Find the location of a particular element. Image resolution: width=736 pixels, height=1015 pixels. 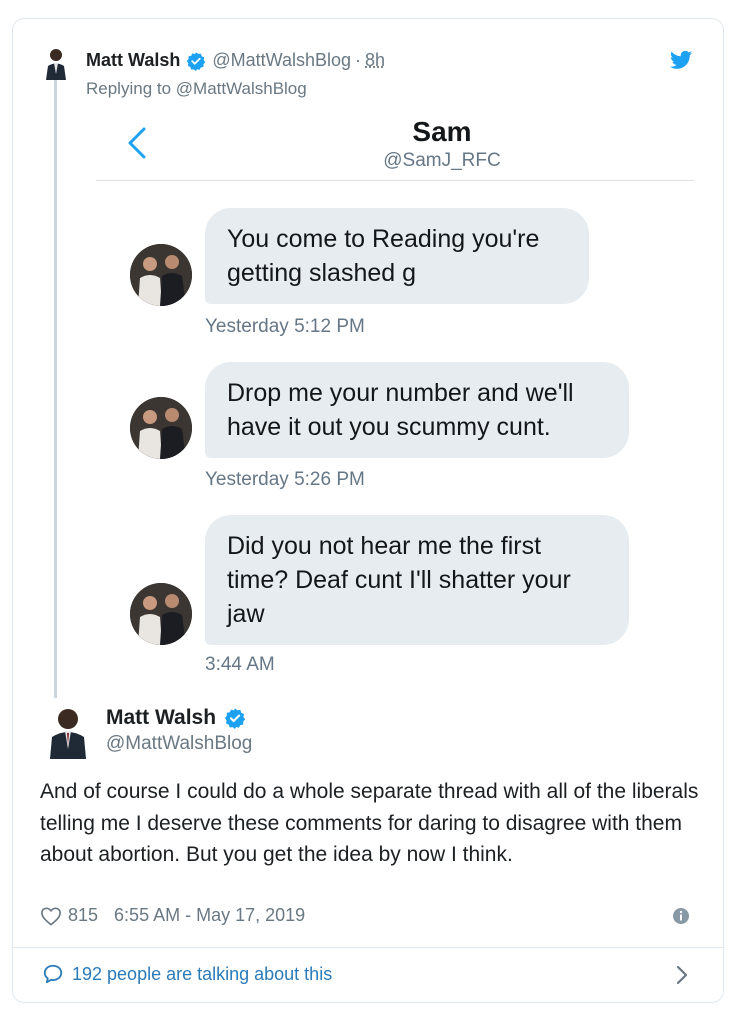

twitter-bird-icon is located at coordinates (681, 60).